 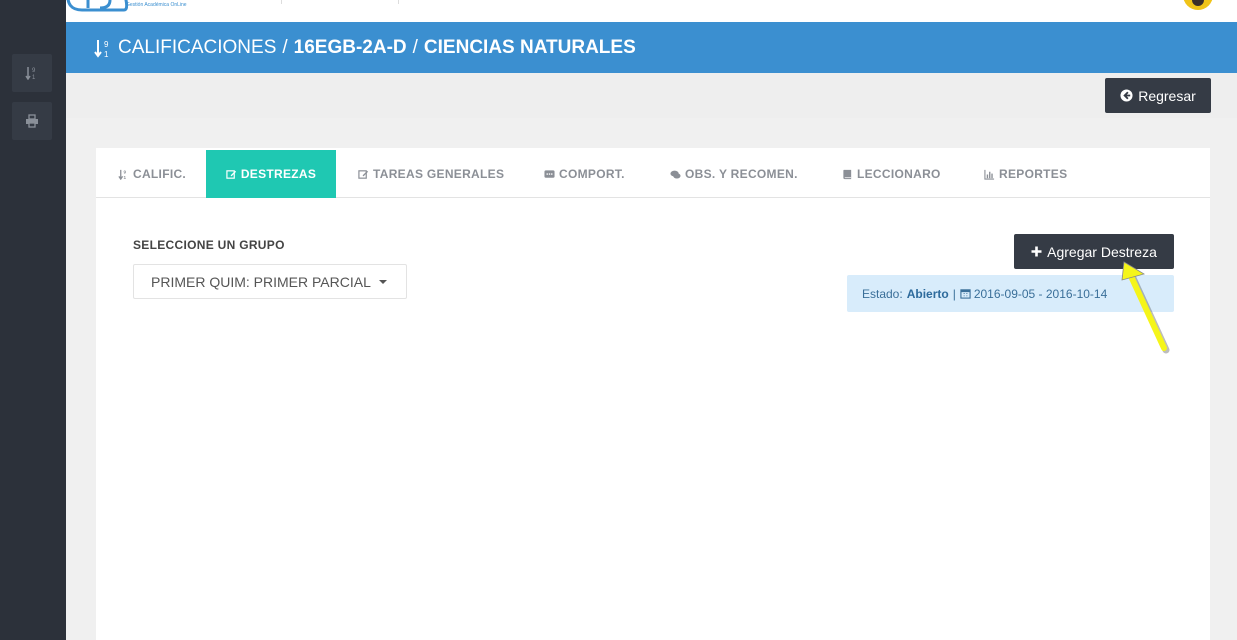 I want to click on tab-destrezas: DESTREZAS, so click(x=271, y=174).